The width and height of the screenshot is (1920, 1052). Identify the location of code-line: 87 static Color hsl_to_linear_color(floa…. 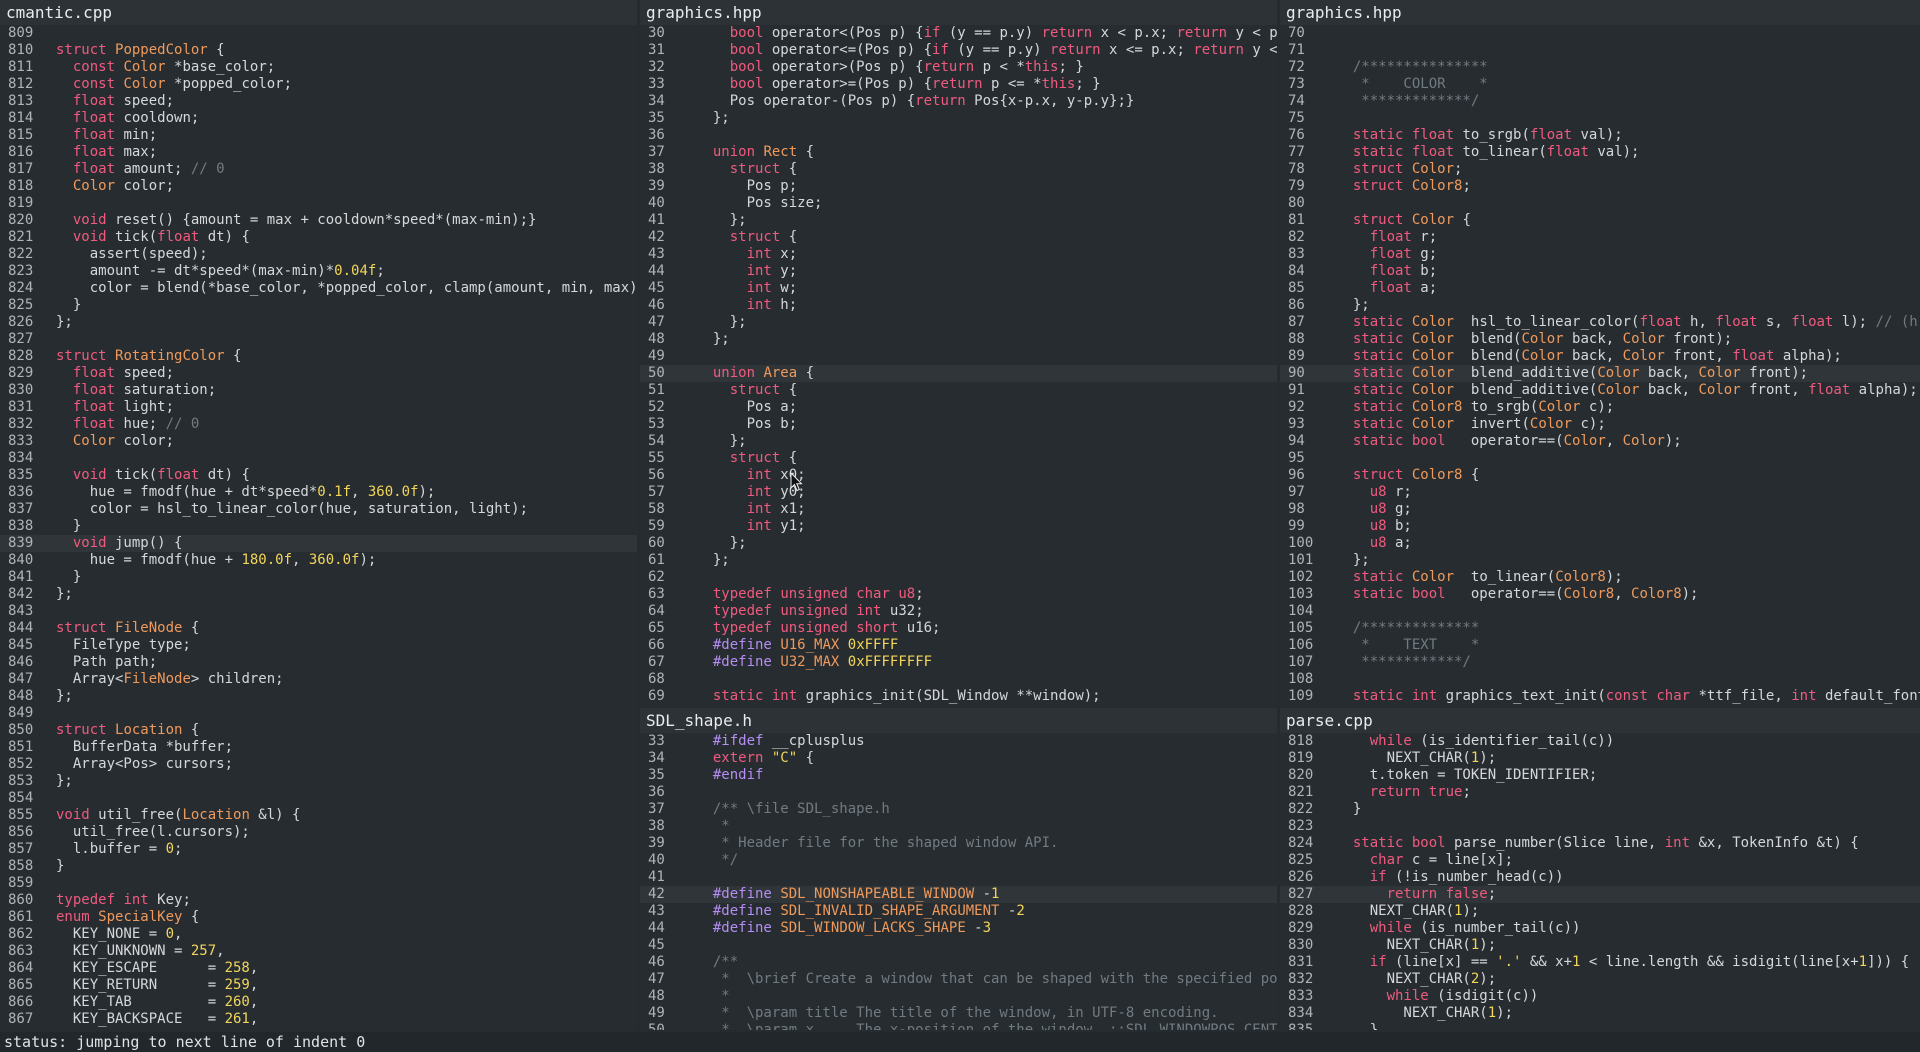
(1600, 322).